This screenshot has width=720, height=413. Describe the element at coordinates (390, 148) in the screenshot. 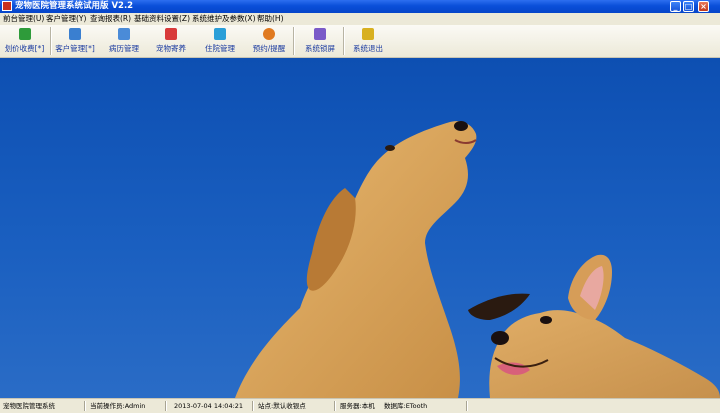

I see `large-dog-eye` at that location.